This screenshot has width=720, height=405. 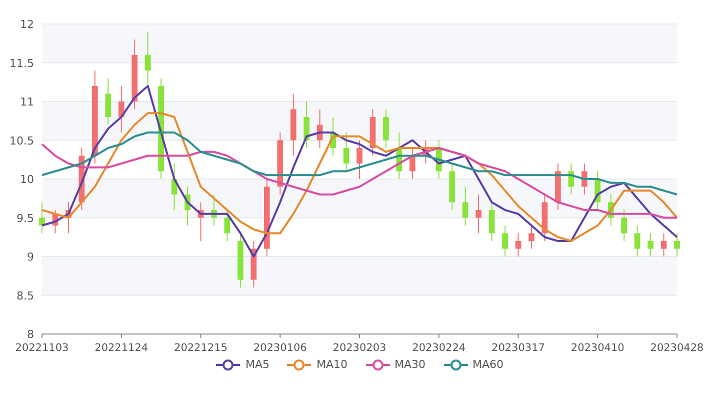 I want to click on axis-tick-label: 20230203, so click(x=359, y=347).